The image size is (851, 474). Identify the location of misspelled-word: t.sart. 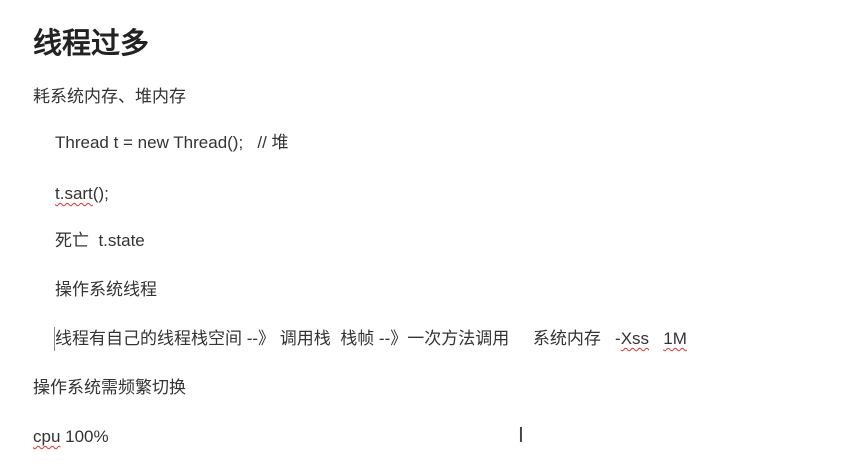
(74, 193).